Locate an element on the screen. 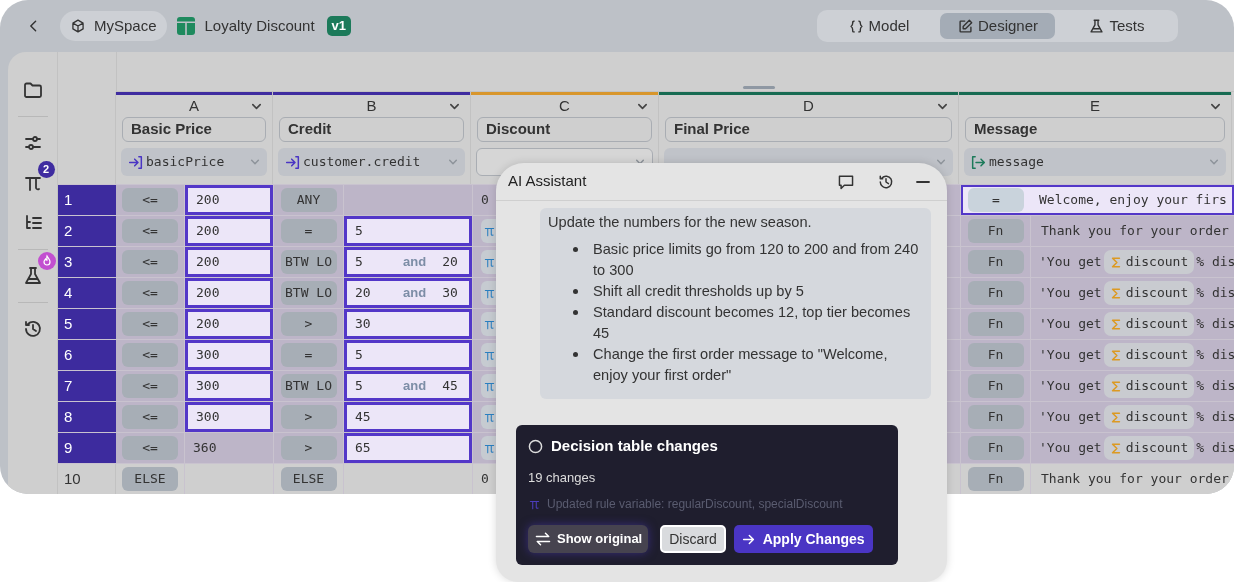  column-letter: A is located at coordinates (194, 105).